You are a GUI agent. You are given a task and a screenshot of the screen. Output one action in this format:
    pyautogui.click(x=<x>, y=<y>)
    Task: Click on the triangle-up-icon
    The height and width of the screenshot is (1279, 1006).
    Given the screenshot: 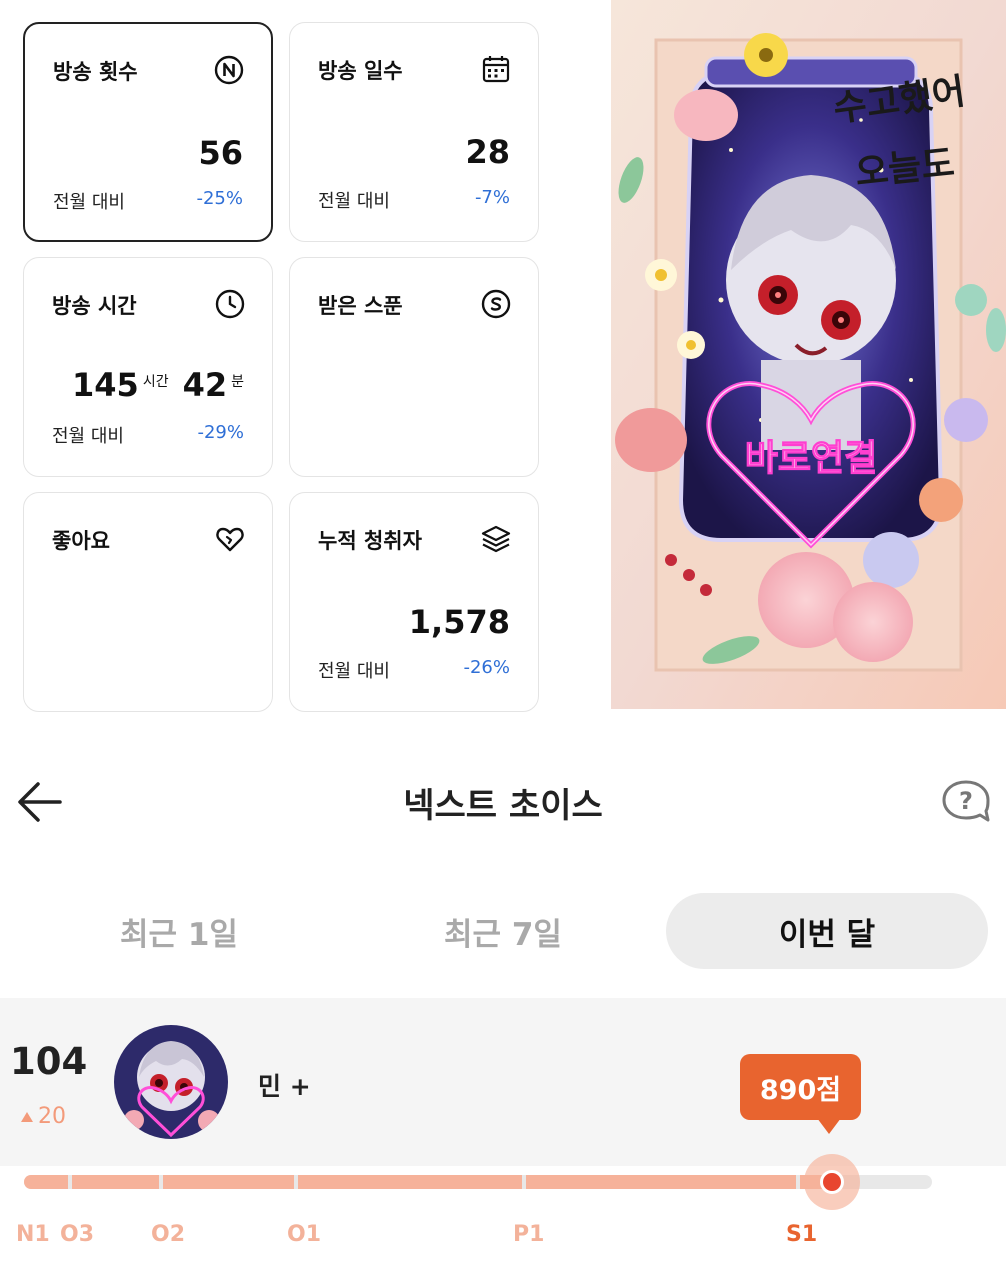 What is the action you would take?
    pyautogui.click(x=27, y=1116)
    